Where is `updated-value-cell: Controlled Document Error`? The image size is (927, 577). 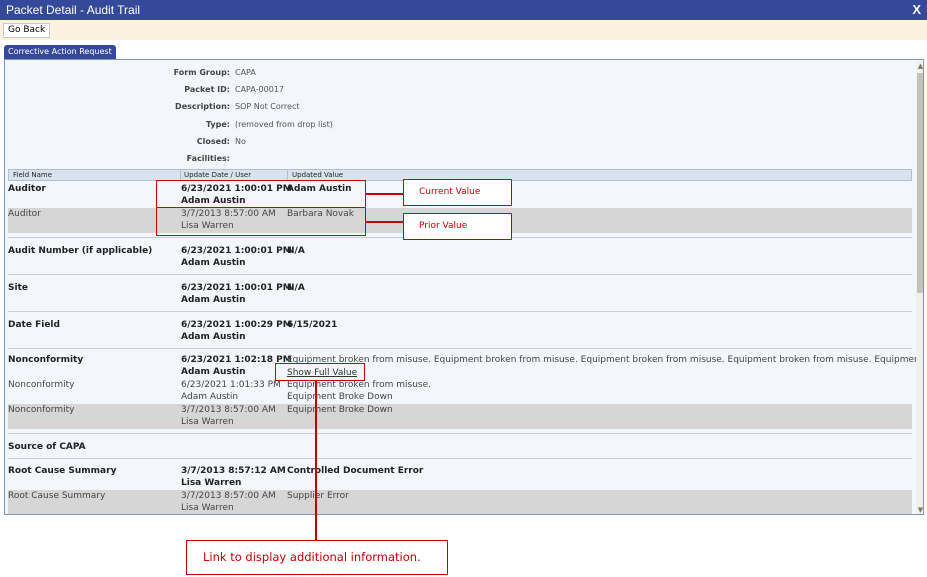 updated-value-cell: Controlled Document Error is located at coordinates (355, 471).